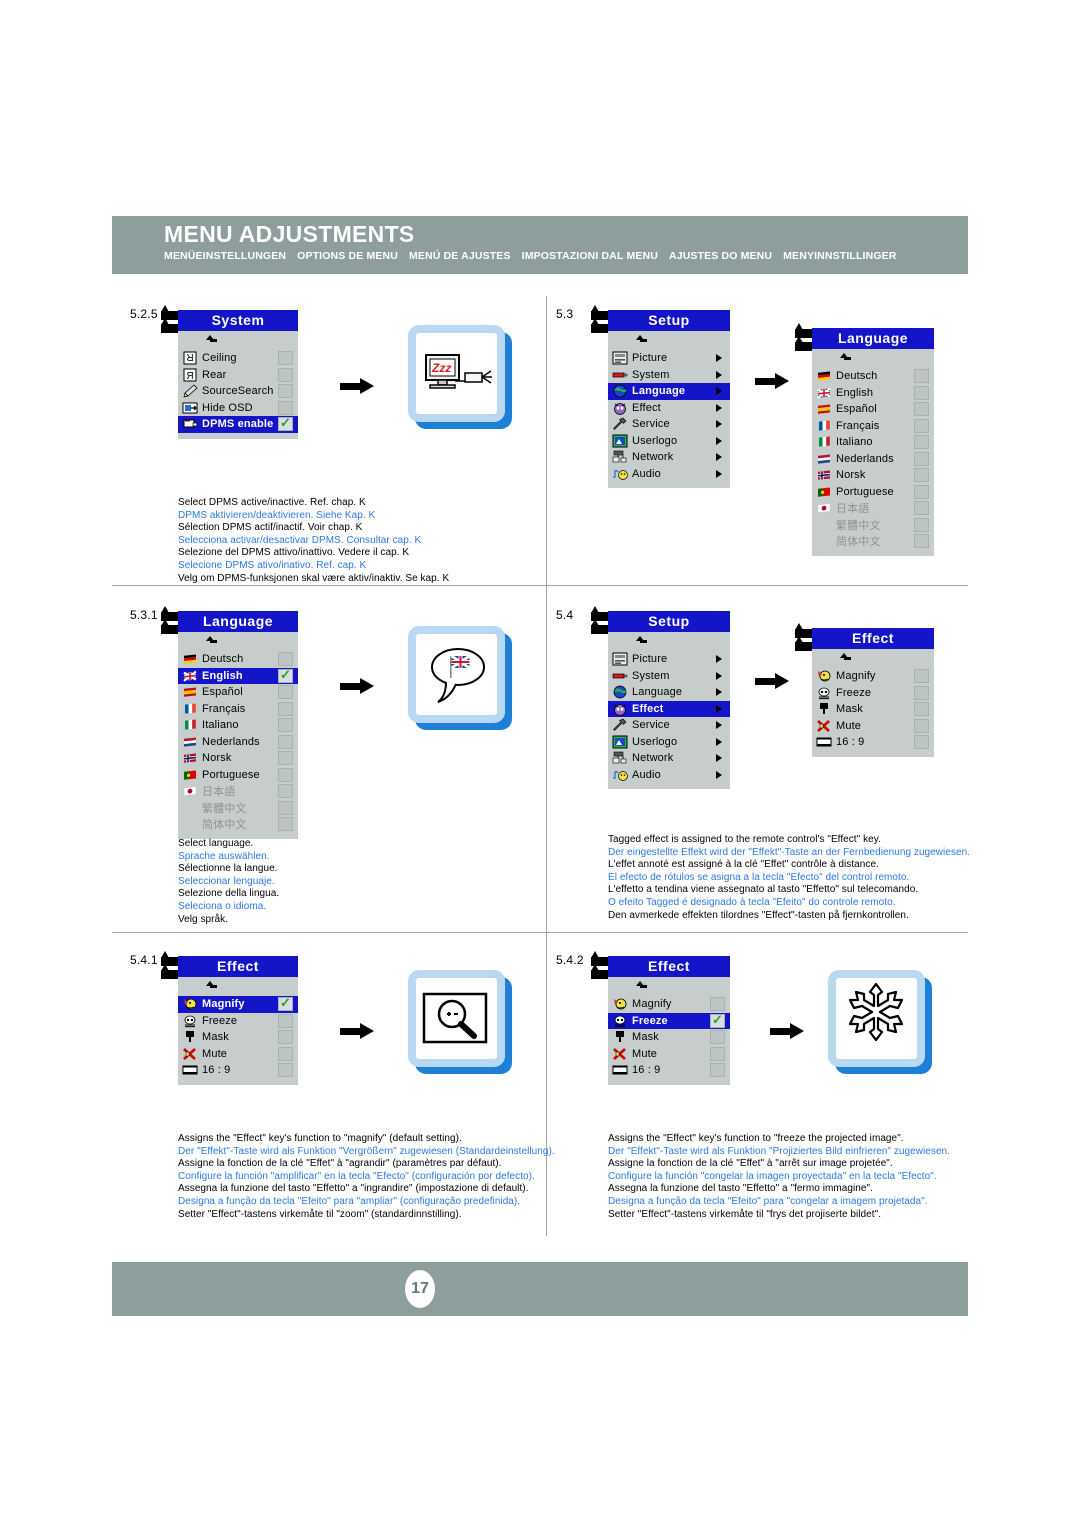  What do you see at coordinates (873, 426) in the screenshot?
I see `osd-item-fran-ais: Français` at bounding box center [873, 426].